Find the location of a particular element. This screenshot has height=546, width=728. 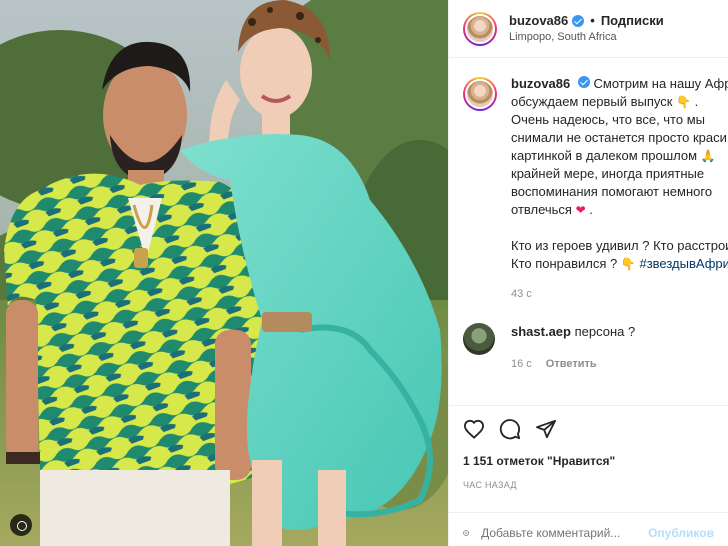

post-location: Limpopo, South Africa is located at coordinates (586, 38).